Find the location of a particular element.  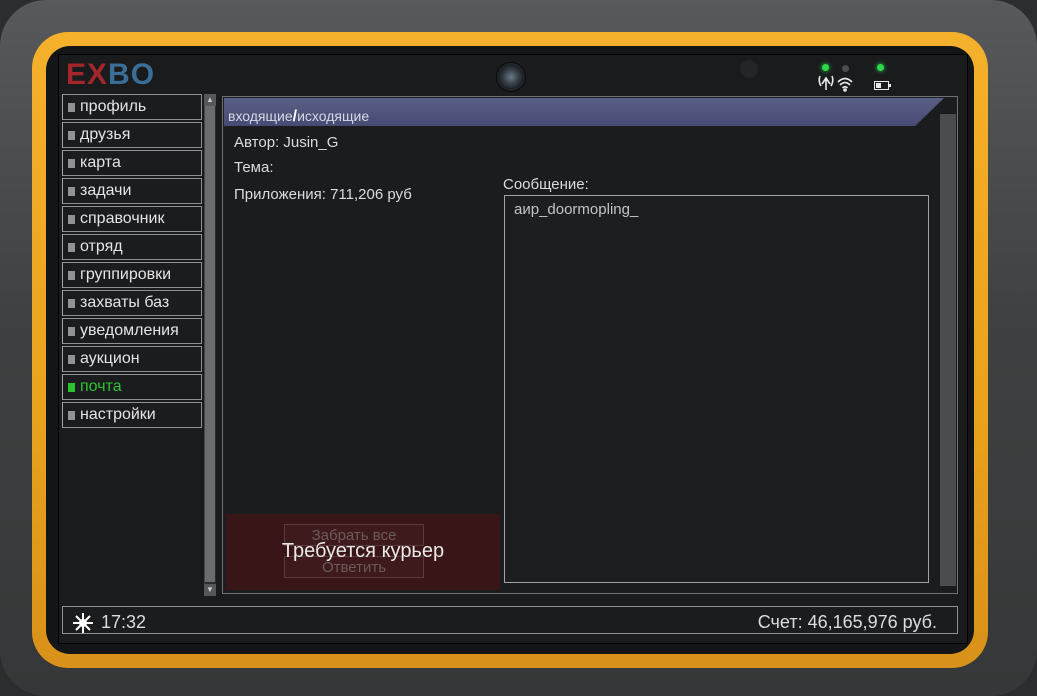

sun-icon is located at coordinates (83, 625).